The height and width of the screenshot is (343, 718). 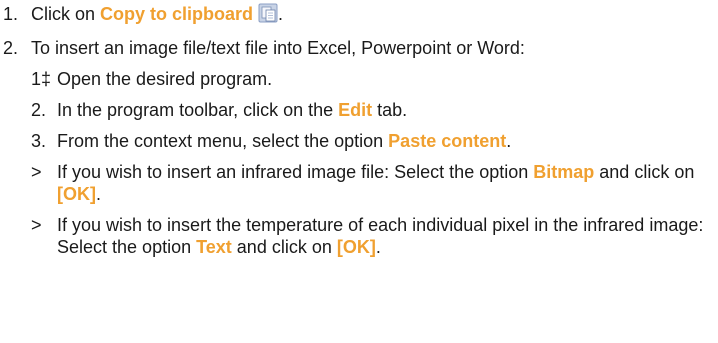 I want to click on paste-content-label: Paste content, so click(x=447, y=141).